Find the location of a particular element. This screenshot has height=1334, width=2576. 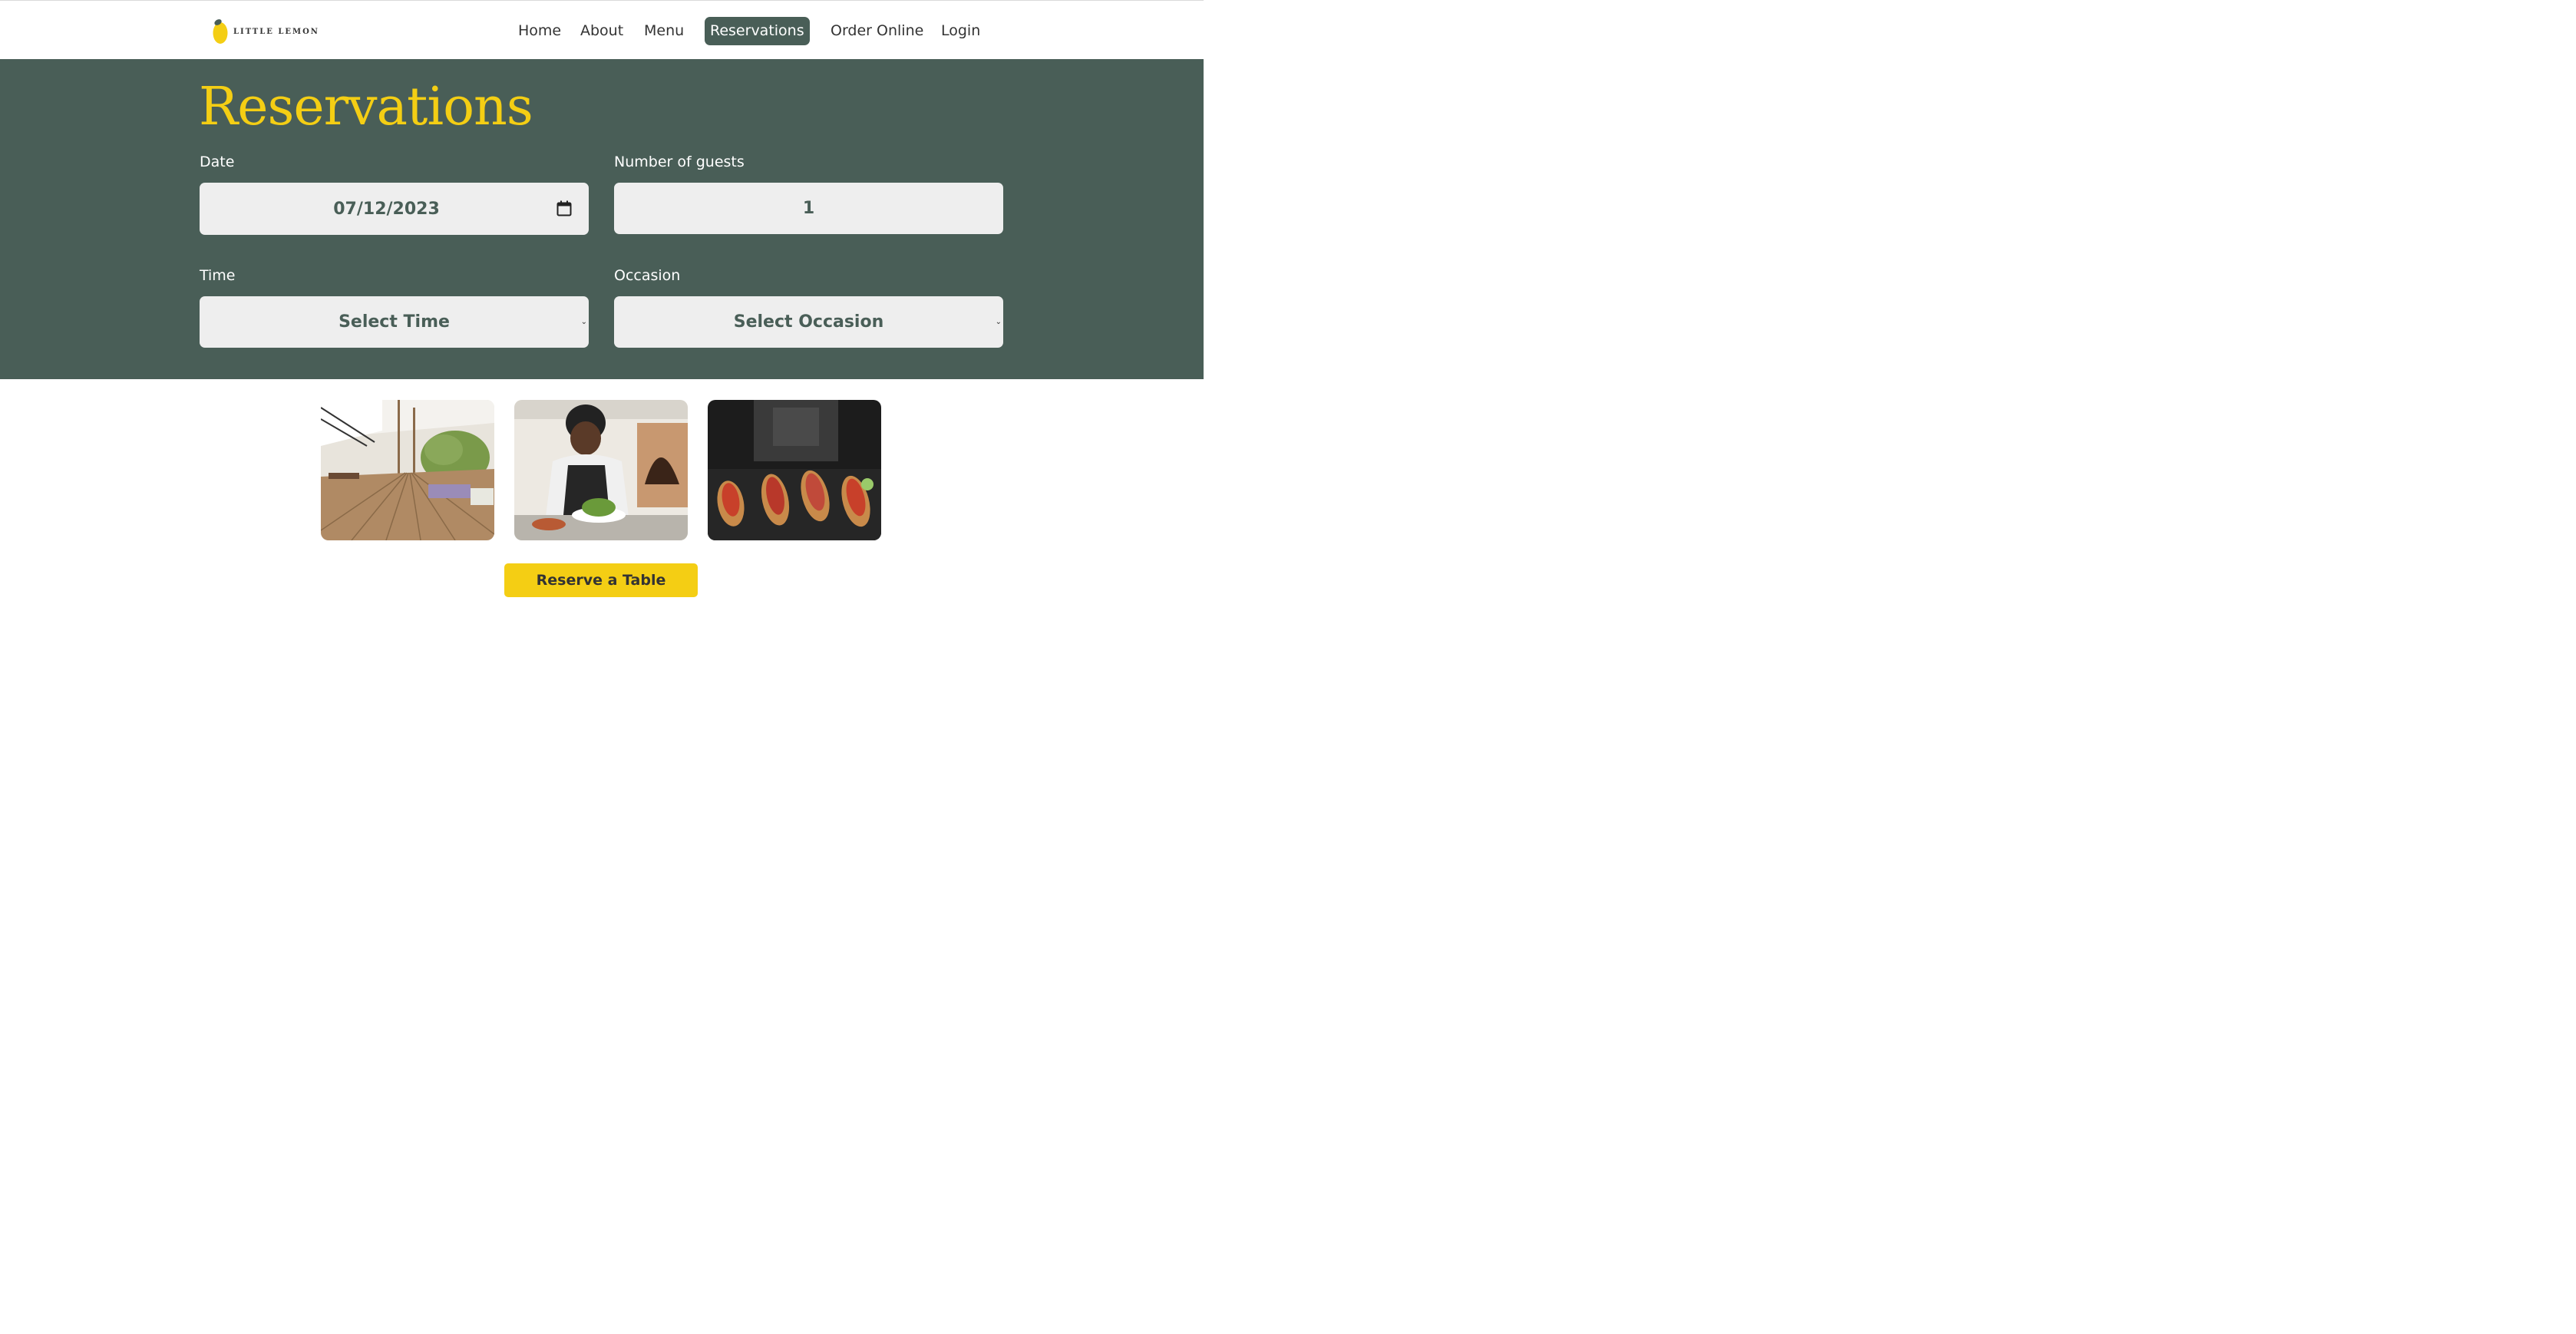

reservation-section is located at coordinates (602, 219).